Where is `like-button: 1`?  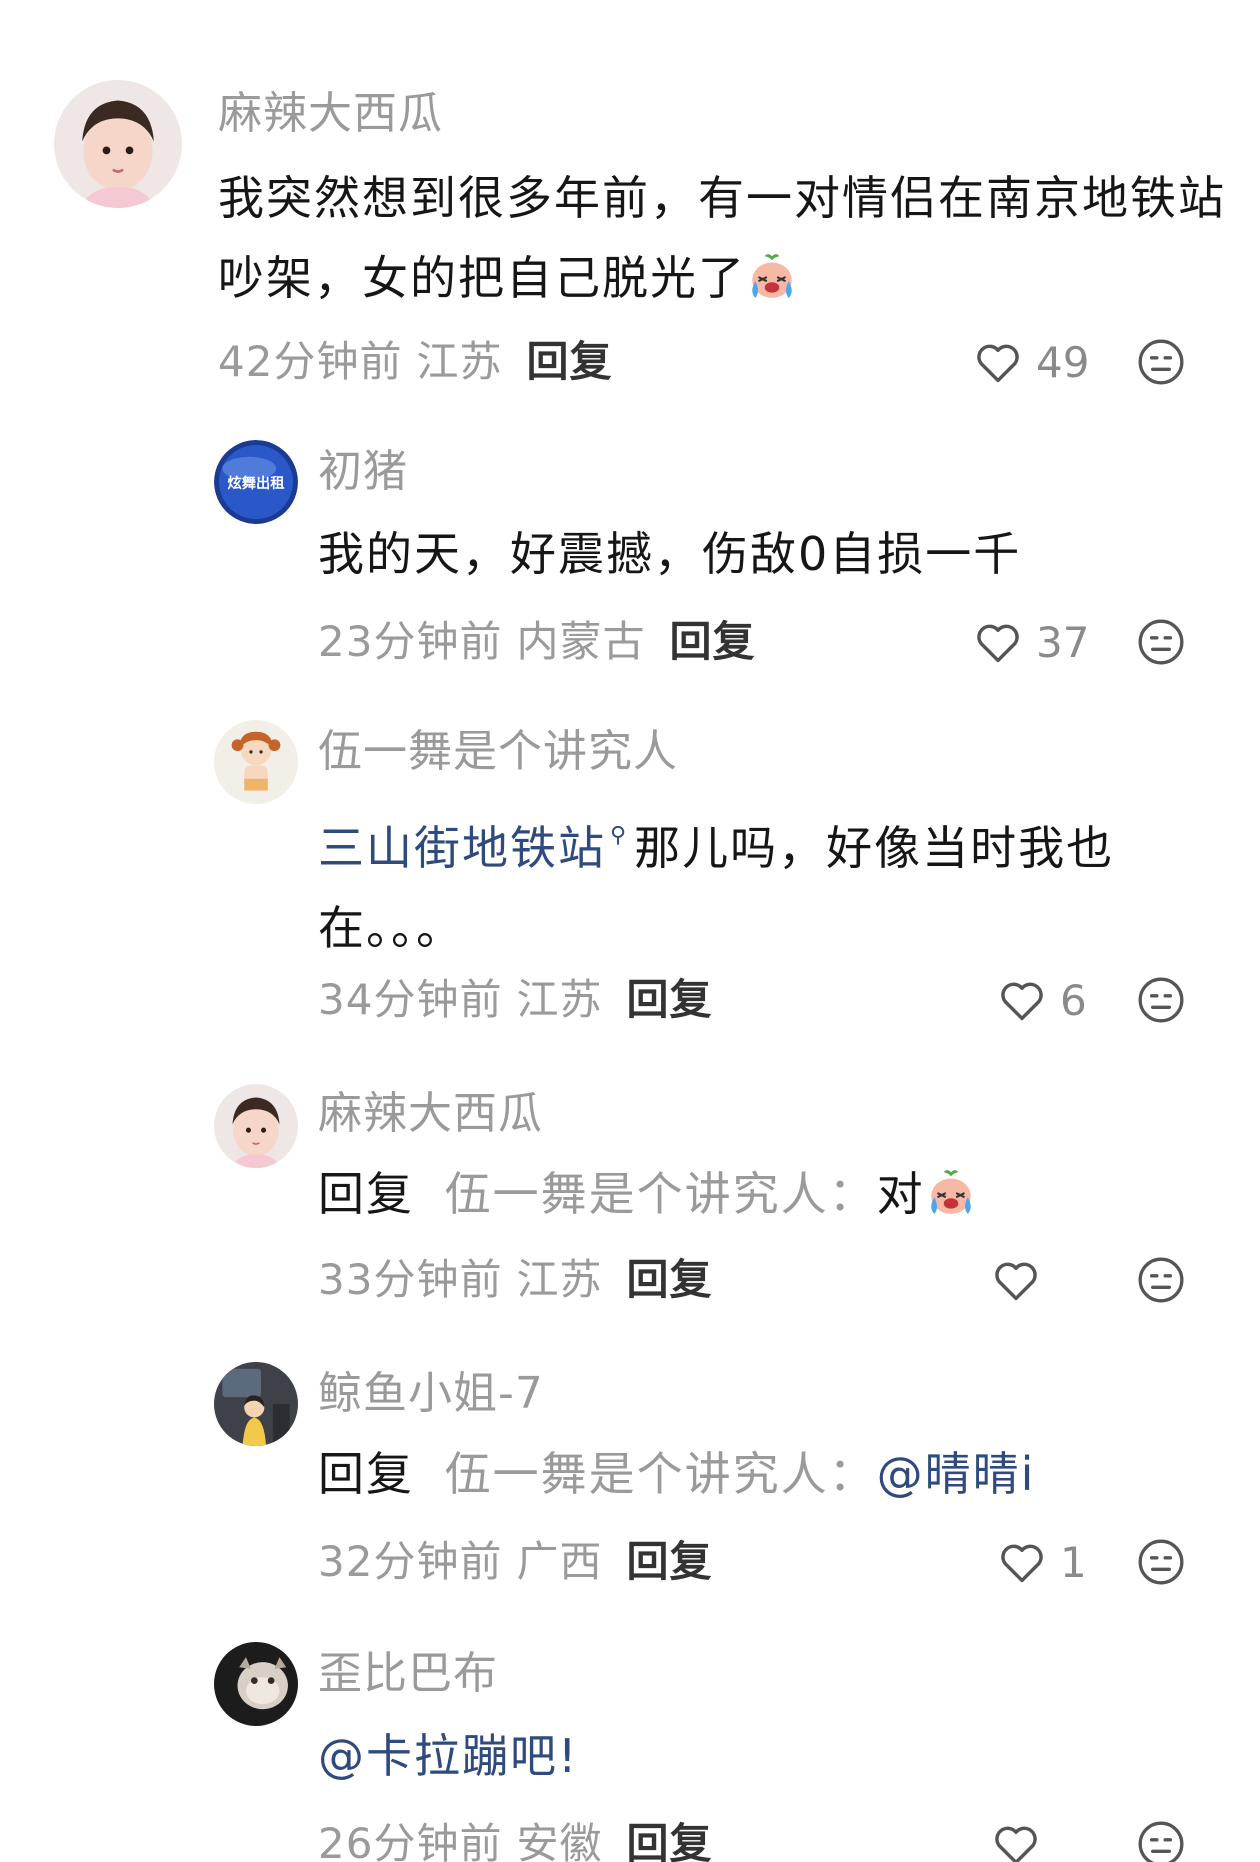 like-button: 1 is located at coordinates (1041, 1562).